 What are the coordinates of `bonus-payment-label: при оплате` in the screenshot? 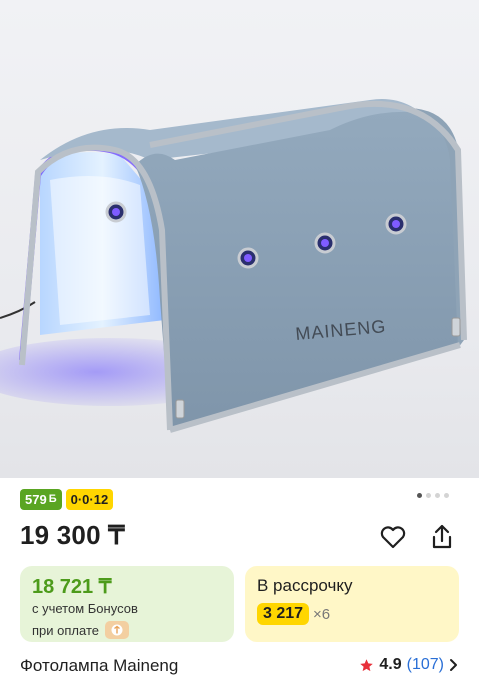 It's located at (65, 630).